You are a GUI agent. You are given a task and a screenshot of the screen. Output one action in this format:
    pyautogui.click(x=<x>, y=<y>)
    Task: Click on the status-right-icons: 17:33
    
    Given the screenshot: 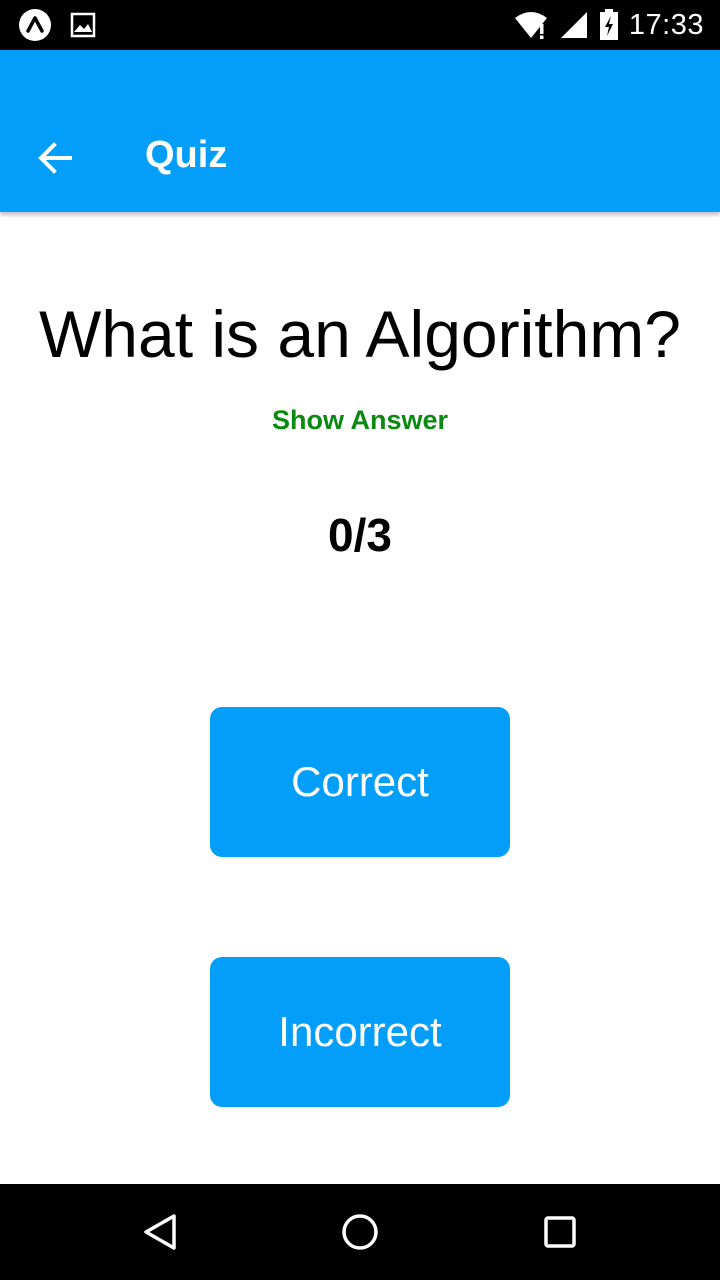 What is the action you would take?
    pyautogui.click(x=608, y=25)
    